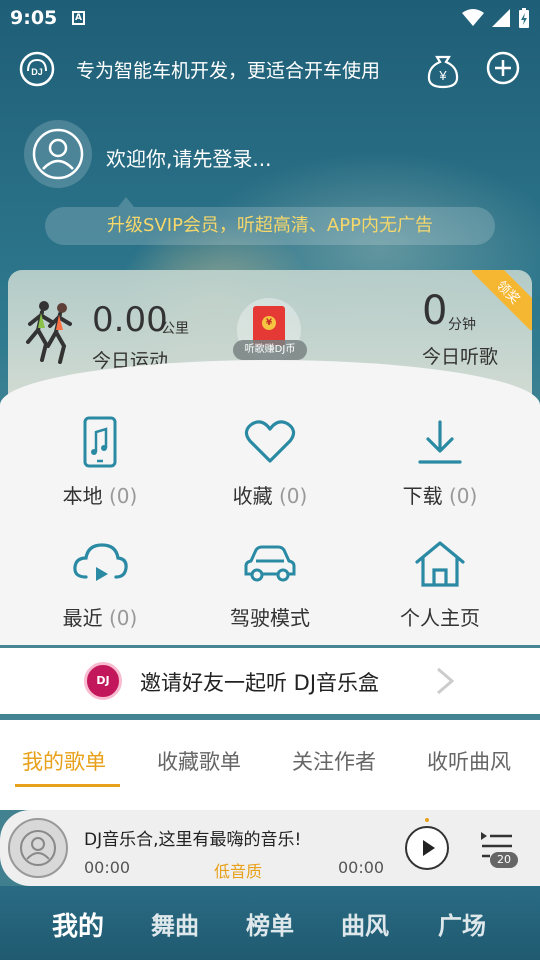 This screenshot has width=540, height=960. What do you see at coordinates (473, 17) in the screenshot?
I see `wifi-icon` at bounding box center [473, 17].